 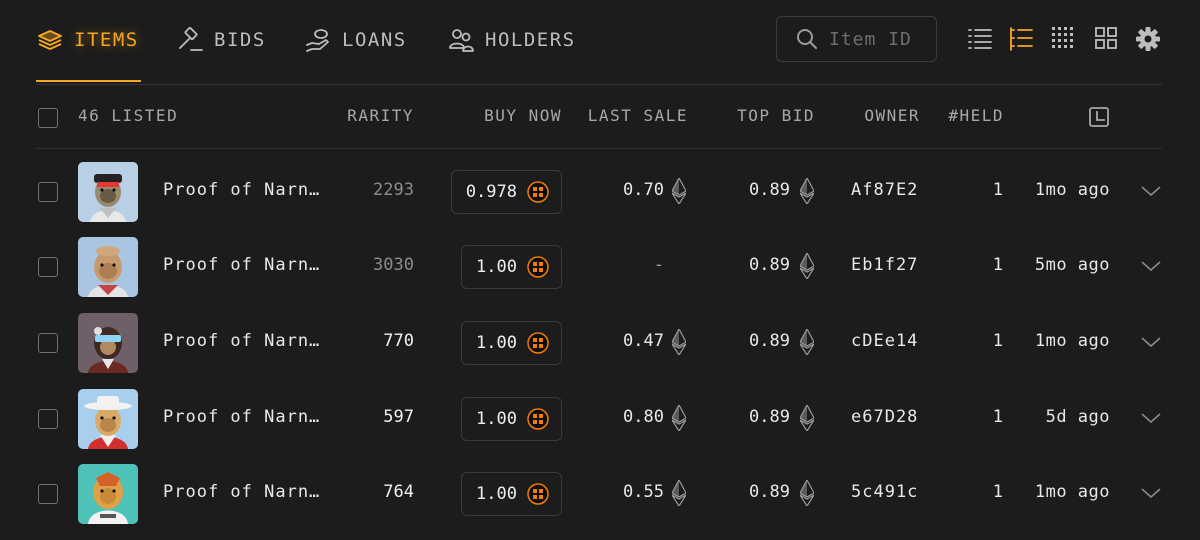 What do you see at coordinates (1099, 117) in the screenshot?
I see `clock-icon` at bounding box center [1099, 117].